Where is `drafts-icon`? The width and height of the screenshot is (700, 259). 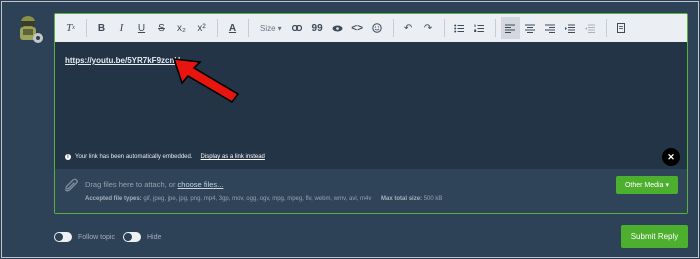
drafts-icon is located at coordinates (621, 28).